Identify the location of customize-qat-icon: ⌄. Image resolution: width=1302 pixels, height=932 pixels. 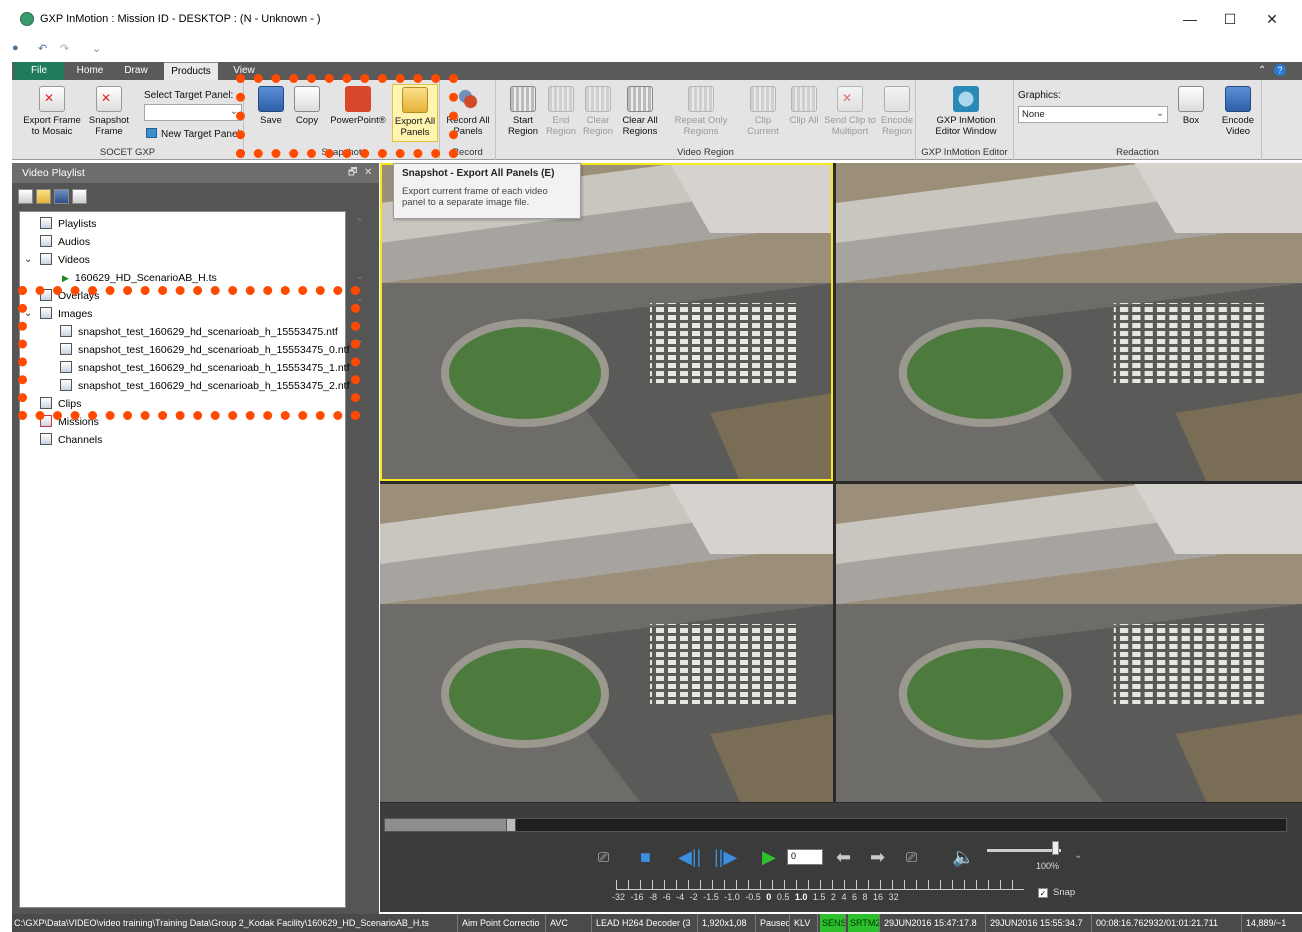
(96, 48).